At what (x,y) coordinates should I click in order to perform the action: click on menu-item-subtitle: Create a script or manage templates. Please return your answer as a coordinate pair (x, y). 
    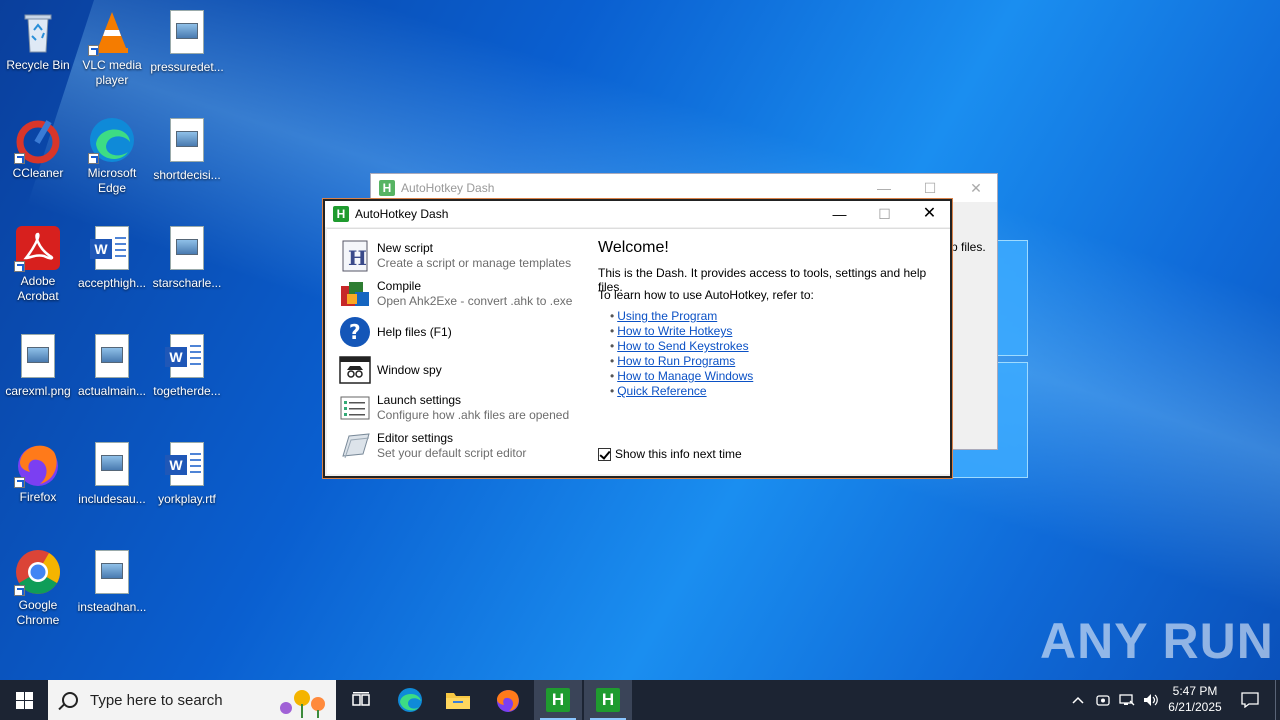
    Looking at the image, I should click on (474, 263).